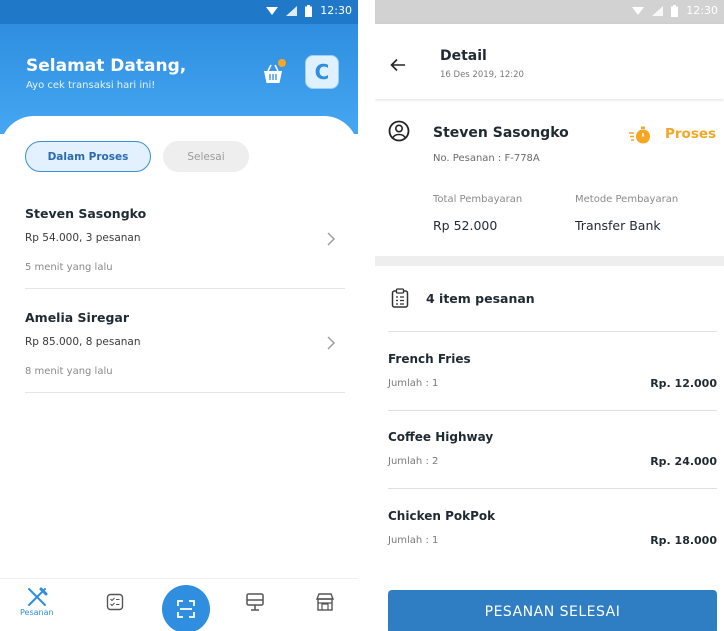 The width and height of the screenshot is (724, 631). Describe the element at coordinates (322, 72) in the screenshot. I see `avatar: C` at that location.